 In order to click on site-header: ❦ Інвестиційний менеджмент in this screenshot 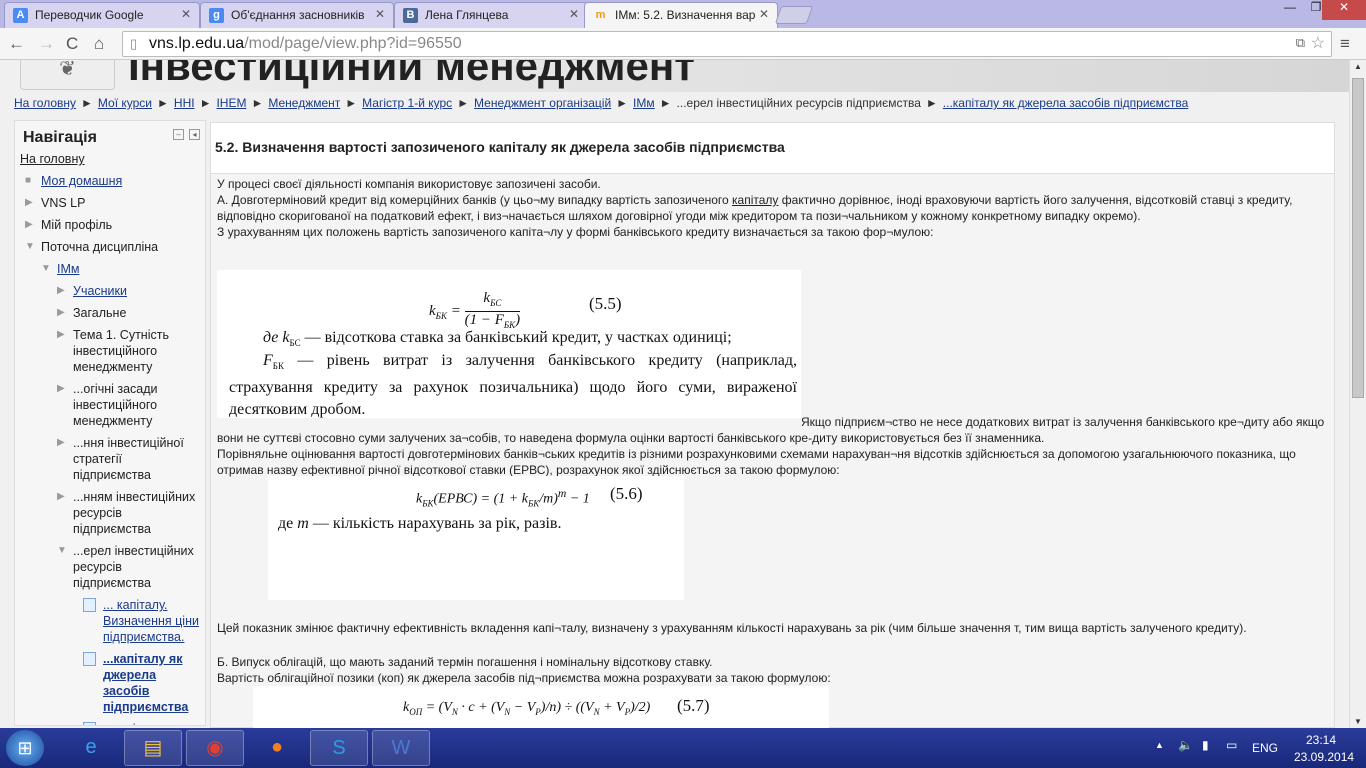, I will do `click(674, 76)`.